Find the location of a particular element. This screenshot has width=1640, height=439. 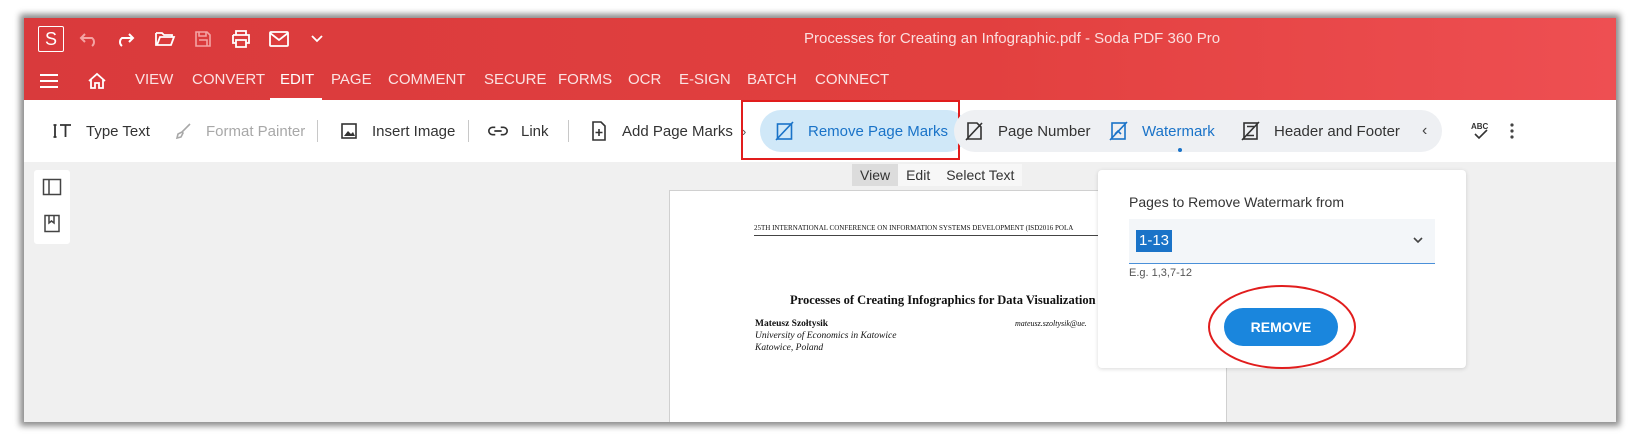

format-painter-icon is located at coordinates (183, 131).